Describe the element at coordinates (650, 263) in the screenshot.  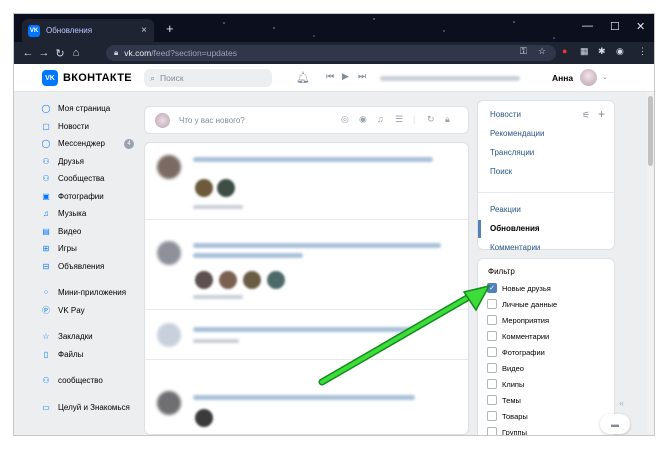
I see `scrollbar` at that location.